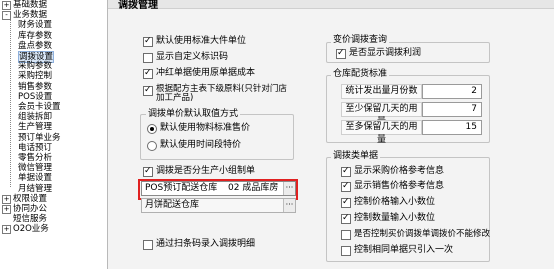  Describe the element at coordinates (331, 5) in the screenshot. I see `panel-header: 调拨管理` at that location.